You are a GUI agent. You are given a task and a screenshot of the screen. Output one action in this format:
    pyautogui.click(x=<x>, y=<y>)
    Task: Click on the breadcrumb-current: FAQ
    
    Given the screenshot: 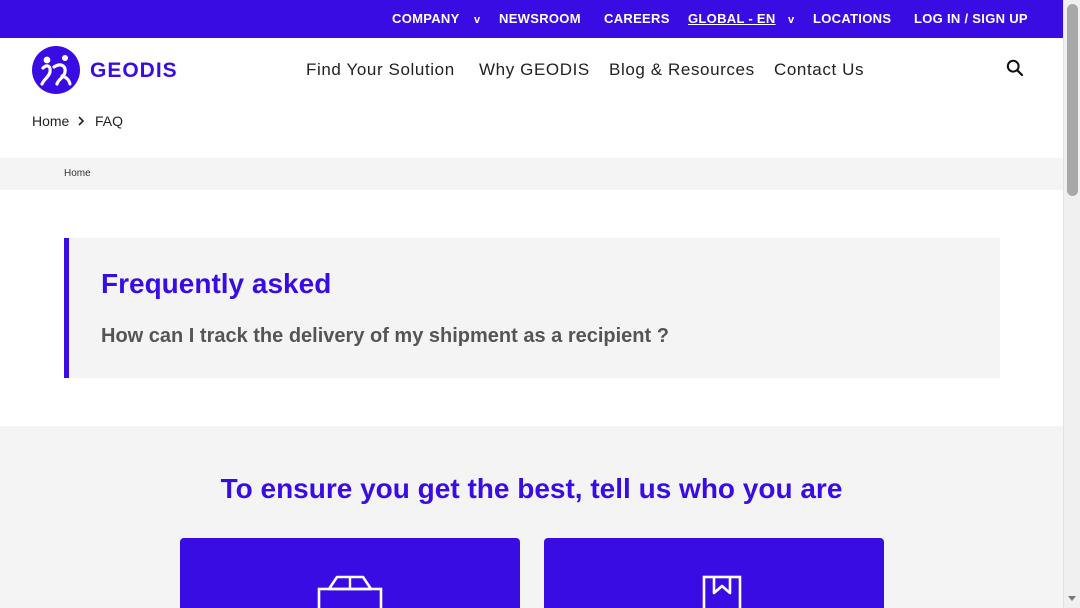 What is the action you would take?
    pyautogui.click(x=109, y=121)
    